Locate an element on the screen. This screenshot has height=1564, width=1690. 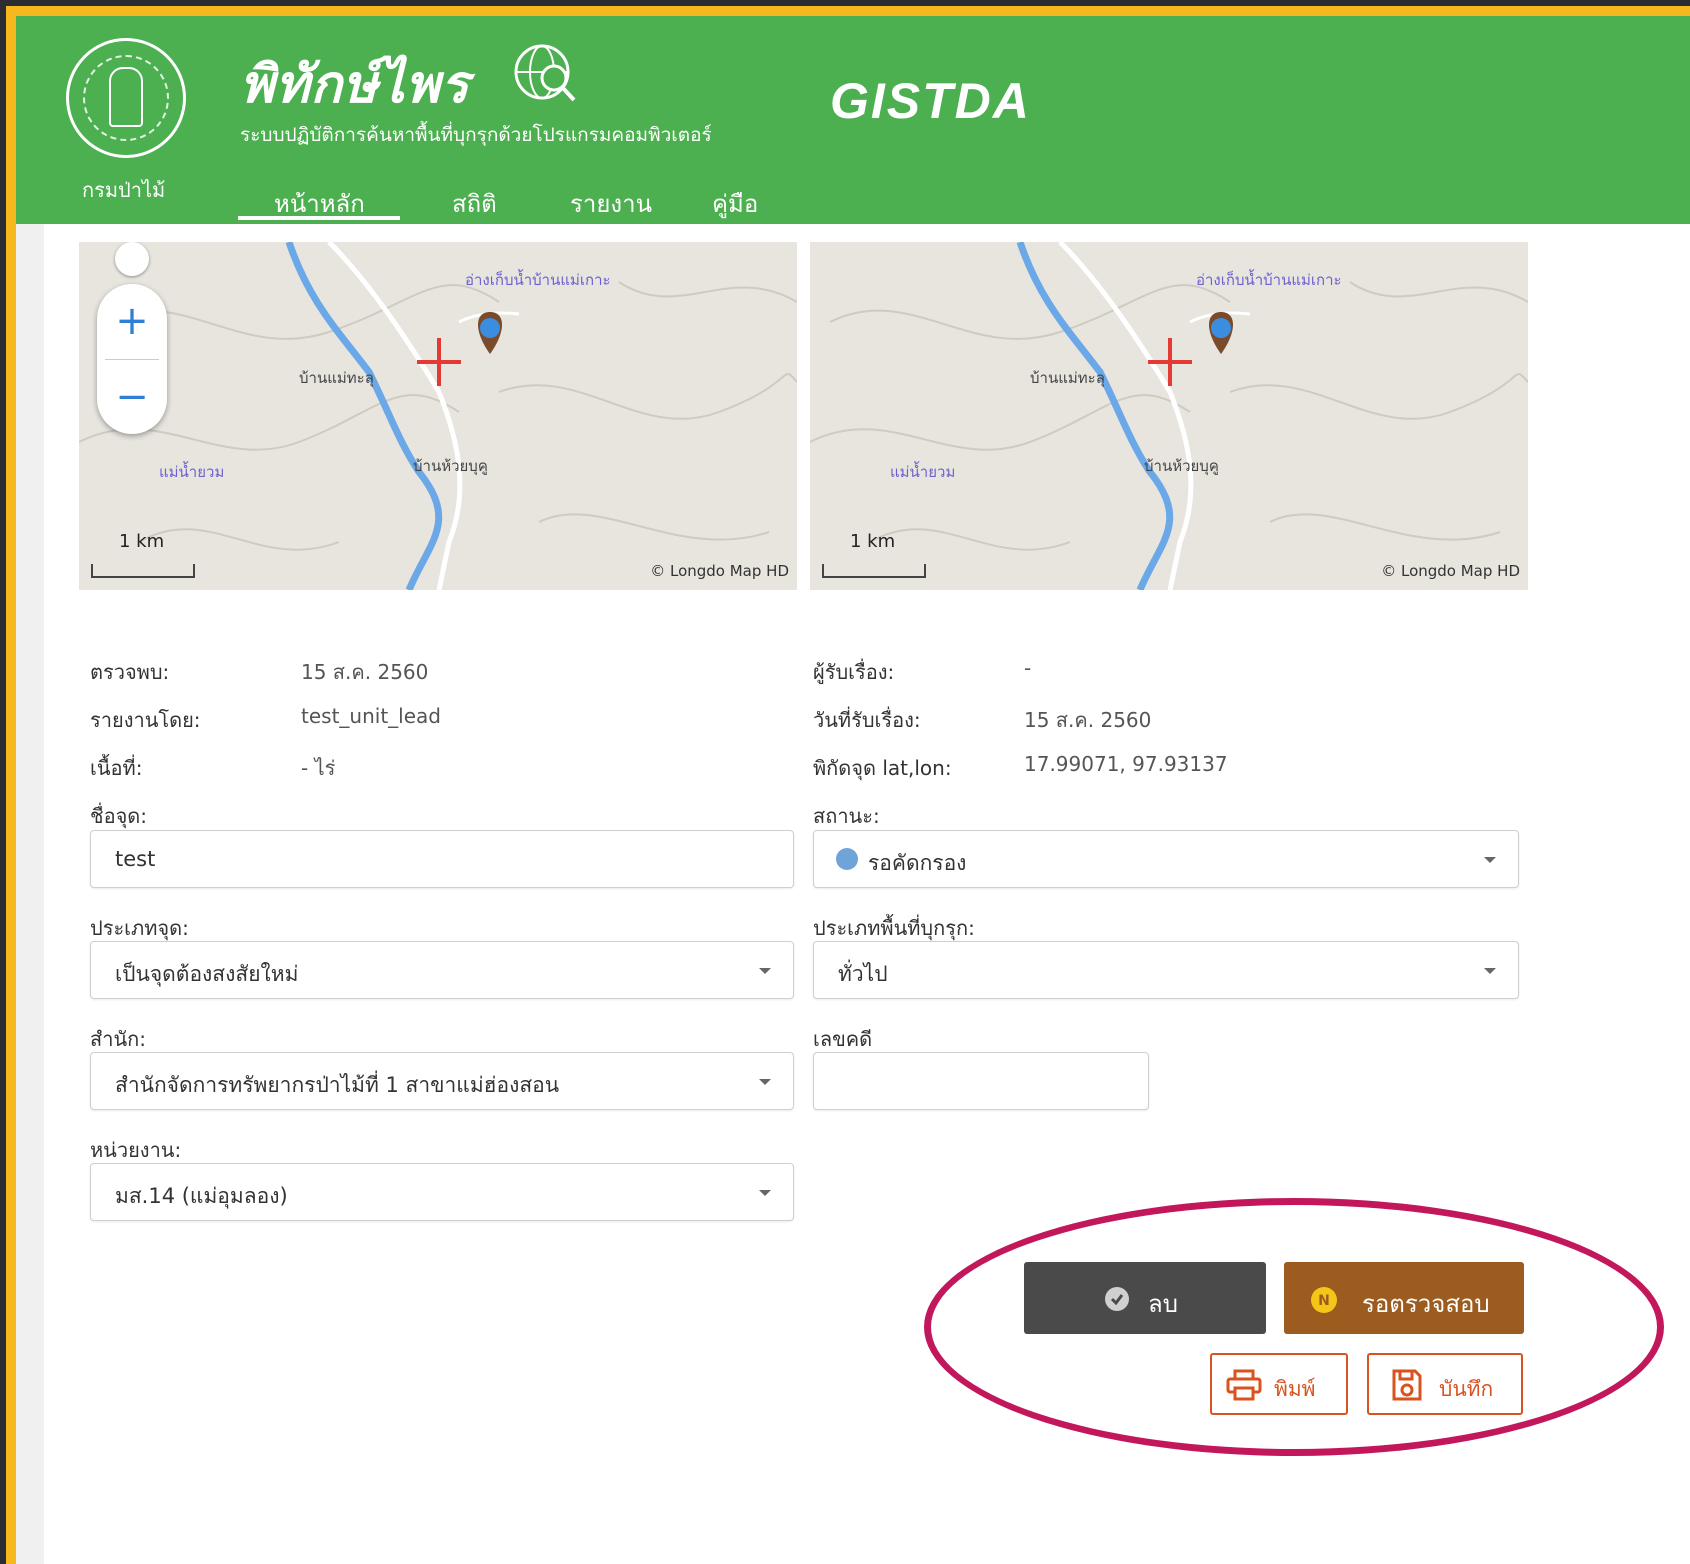
save-button: บันทึก is located at coordinates (1445, 1384).